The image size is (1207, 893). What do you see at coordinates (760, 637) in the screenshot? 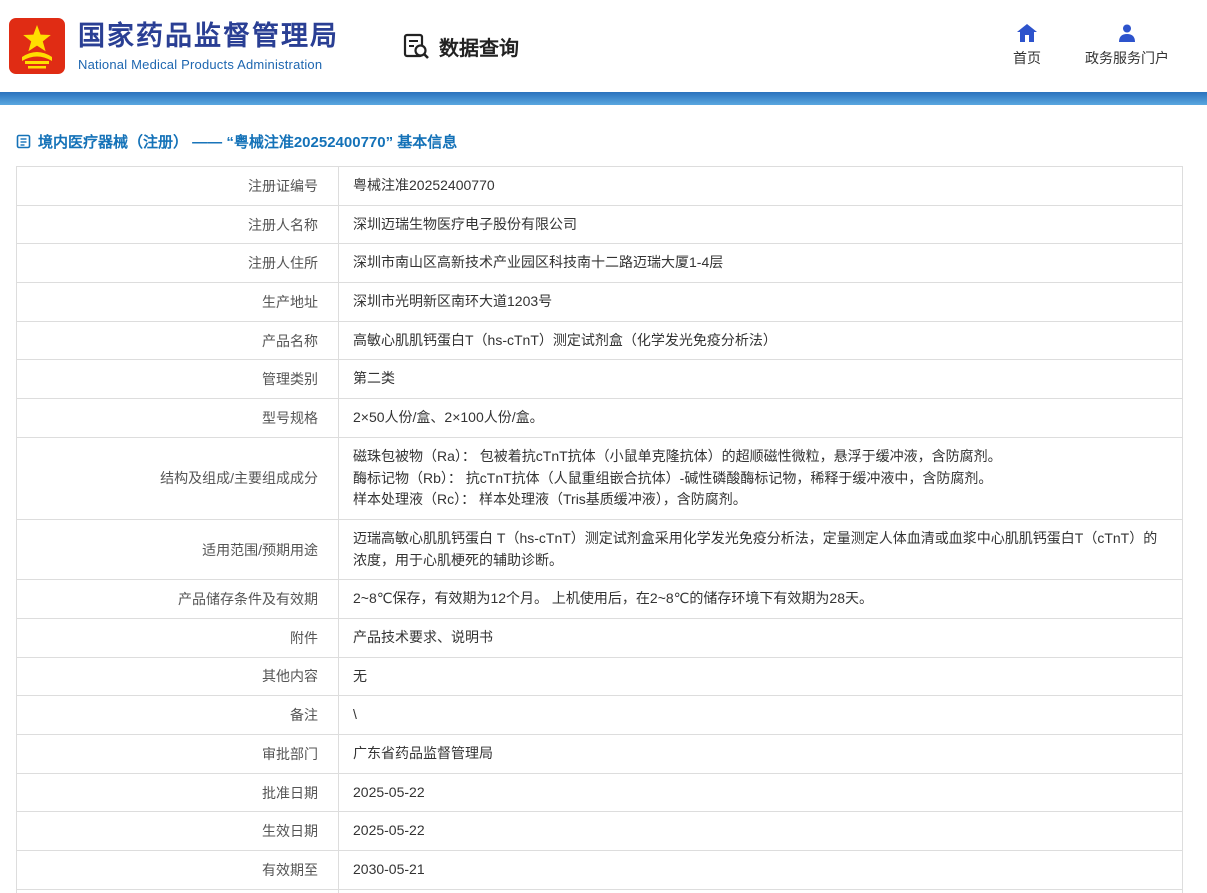
I see `row-value: 产品技术要求、说明书` at bounding box center [760, 637].